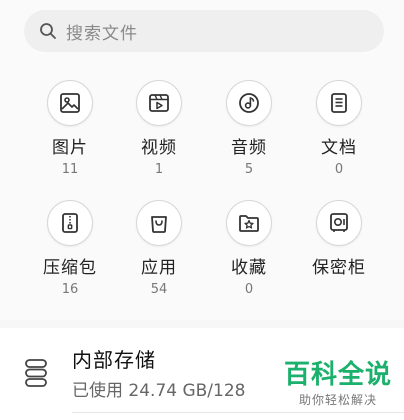 This screenshot has width=404, height=420. What do you see at coordinates (204, 31) in the screenshot?
I see `search-bar: 搜索文件` at bounding box center [204, 31].